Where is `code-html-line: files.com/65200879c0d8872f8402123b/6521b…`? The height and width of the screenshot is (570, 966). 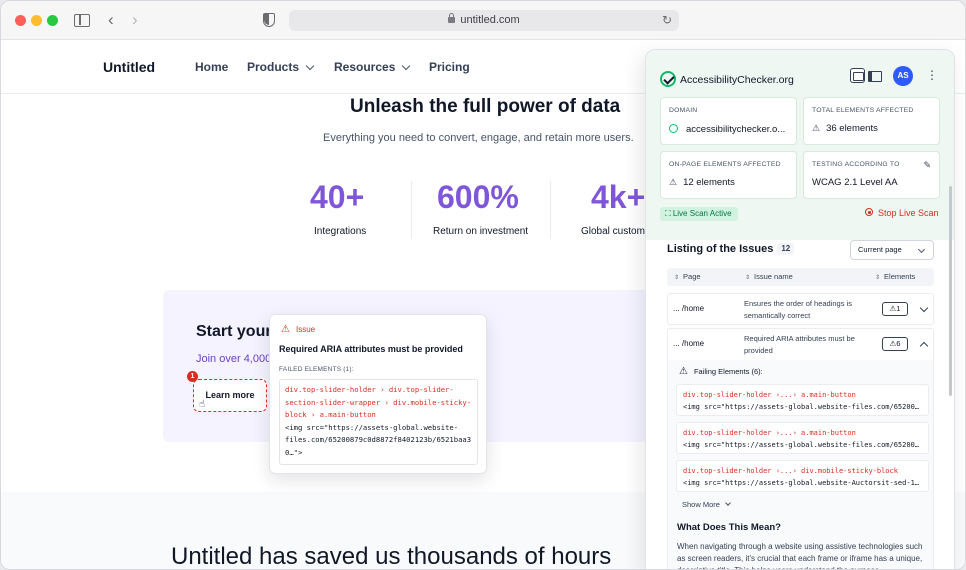
code-html-line: files.com/65200879c0d8872f8402123b/6521b… is located at coordinates (378, 439).